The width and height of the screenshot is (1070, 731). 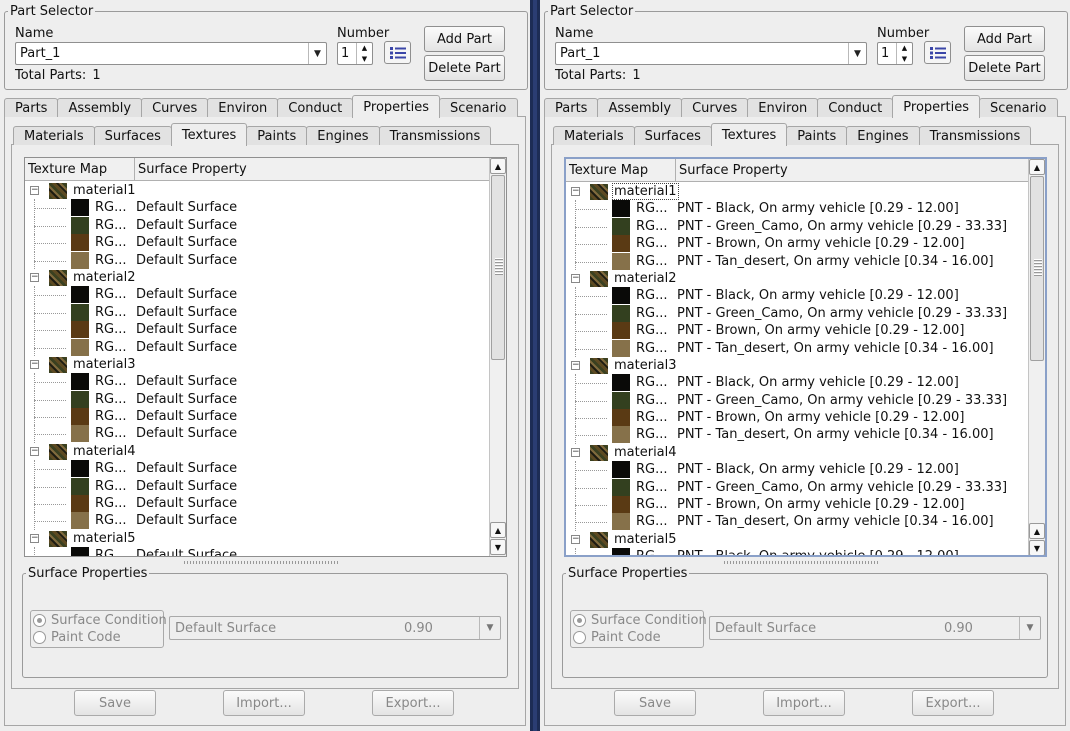 What do you see at coordinates (364, 48) in the screenshot?
I see `spin-up-icon: ▲` at bounding box center [364, 48].